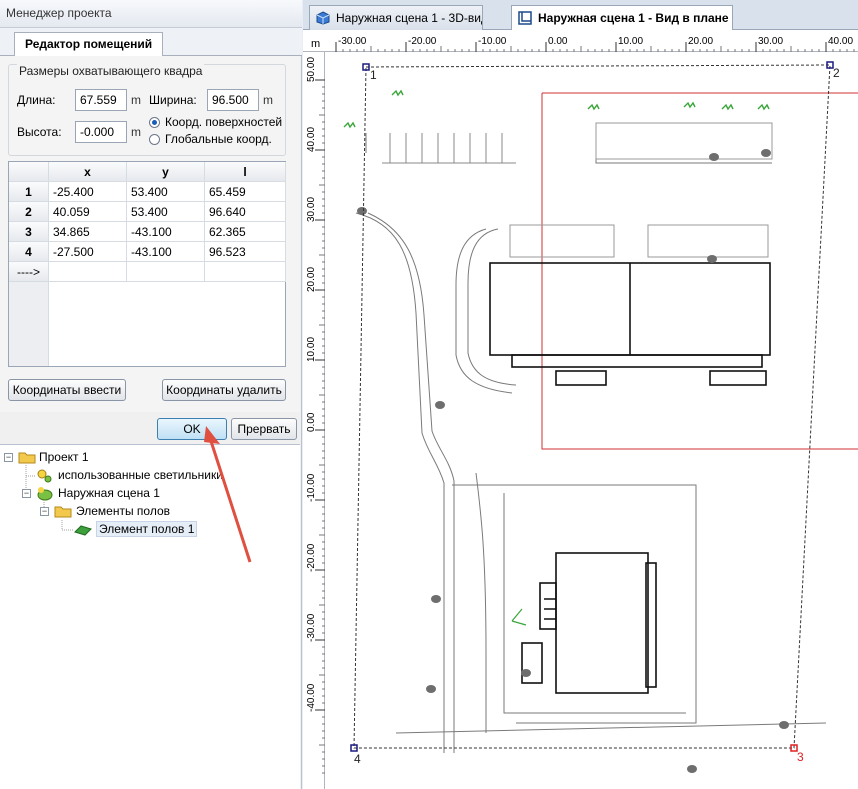 This screenshot has height=789, width=858. Describe the element at coordinates (422, 41) in the screenshot. I see `ruler-label: -20.00` at that location.